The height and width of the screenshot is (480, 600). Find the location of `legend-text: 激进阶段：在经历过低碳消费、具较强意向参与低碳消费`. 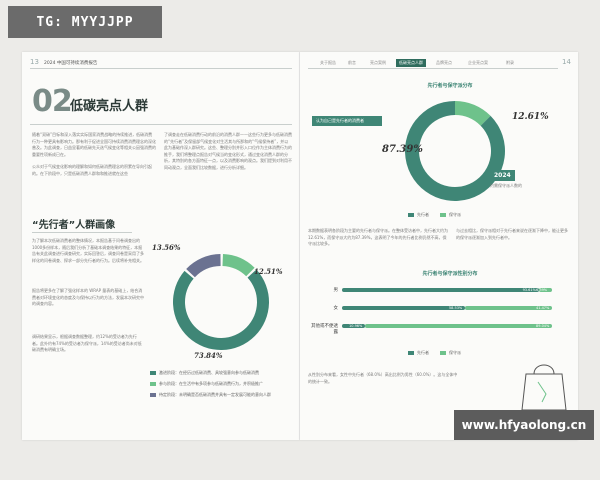

legend-text: 激进阶段：在经历过低碳消费、具较强意向参与低碳消费 is located at coordinates (209, 372).